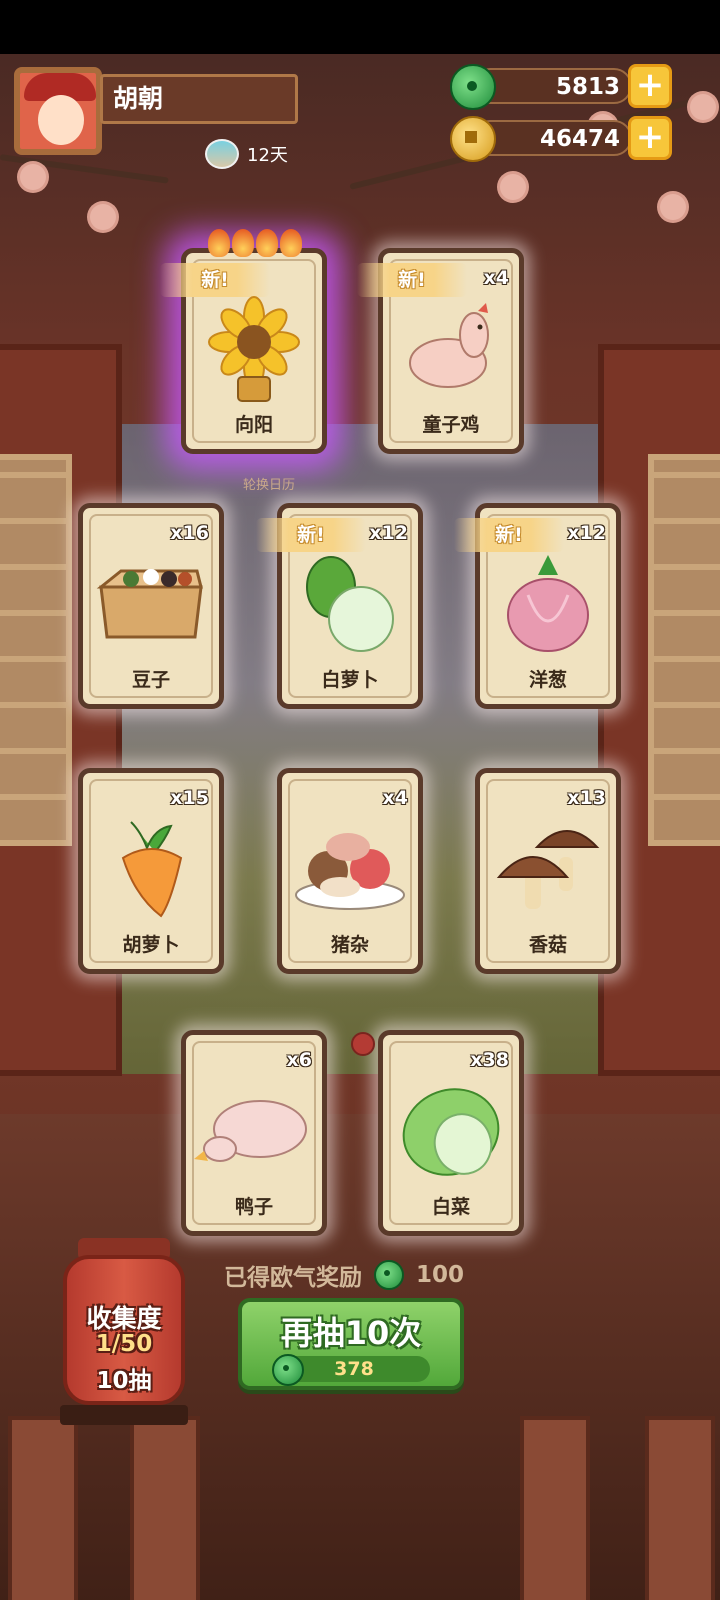 This screenshot has height=1600, width=720. I want to click on card-name: 洋葱, so click(547, 680).